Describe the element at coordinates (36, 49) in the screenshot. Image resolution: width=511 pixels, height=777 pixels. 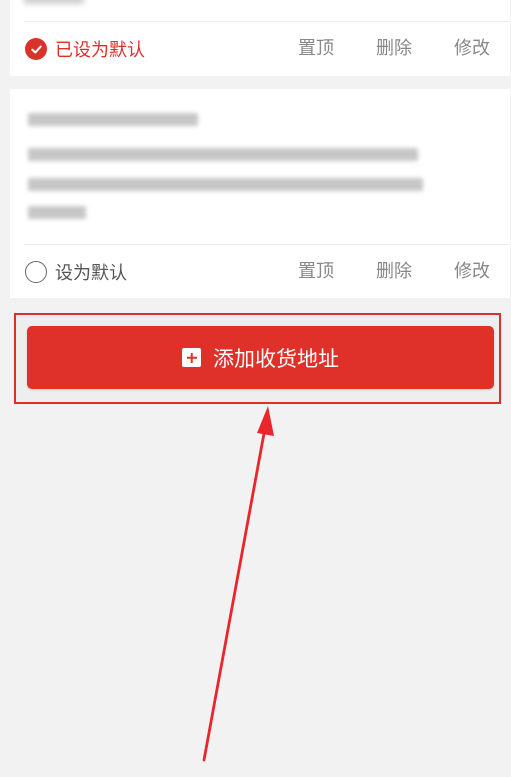
I see `check-circle-icon` at that location.